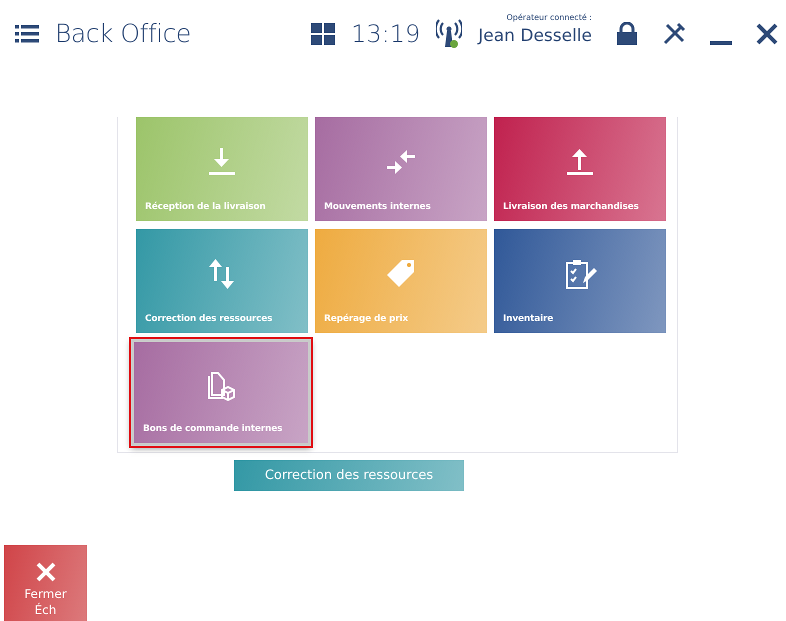  I want to click on menu-tile: Repérage de prix, so click(401, 281).